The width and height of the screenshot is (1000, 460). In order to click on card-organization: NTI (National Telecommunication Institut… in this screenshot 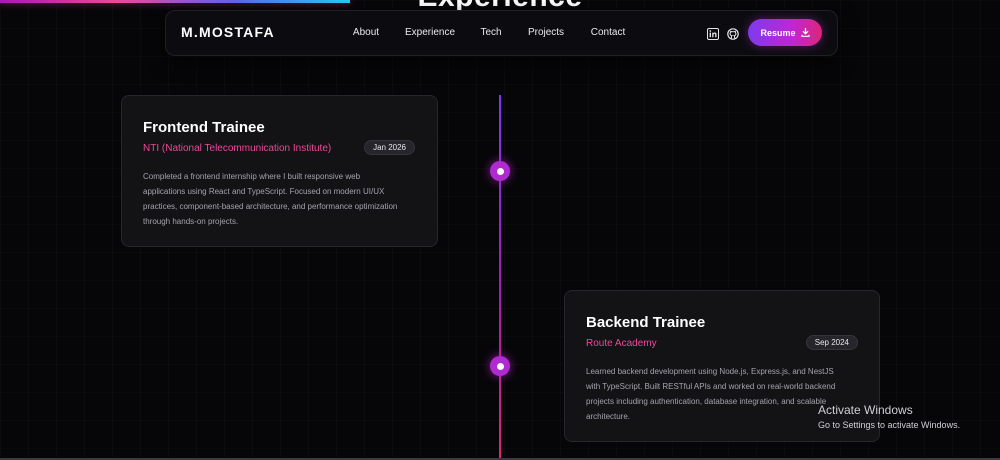, I will do `click(237, 148)`.